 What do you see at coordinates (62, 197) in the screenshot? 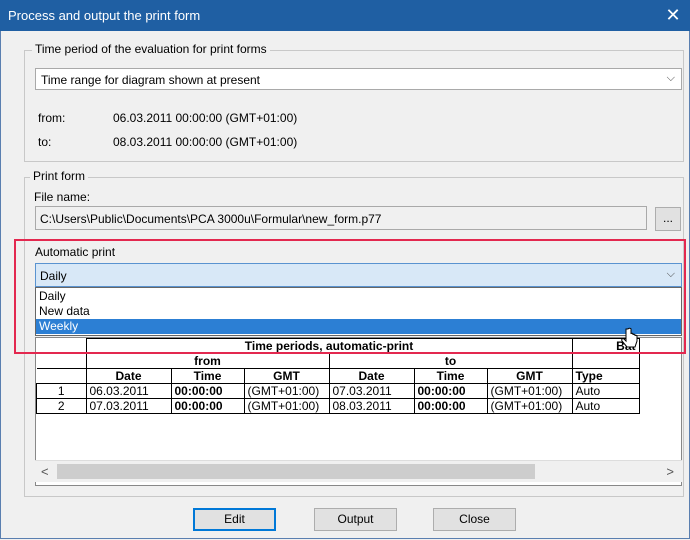
I see `file-name-label: File name:` at bounding box center [62, 197].